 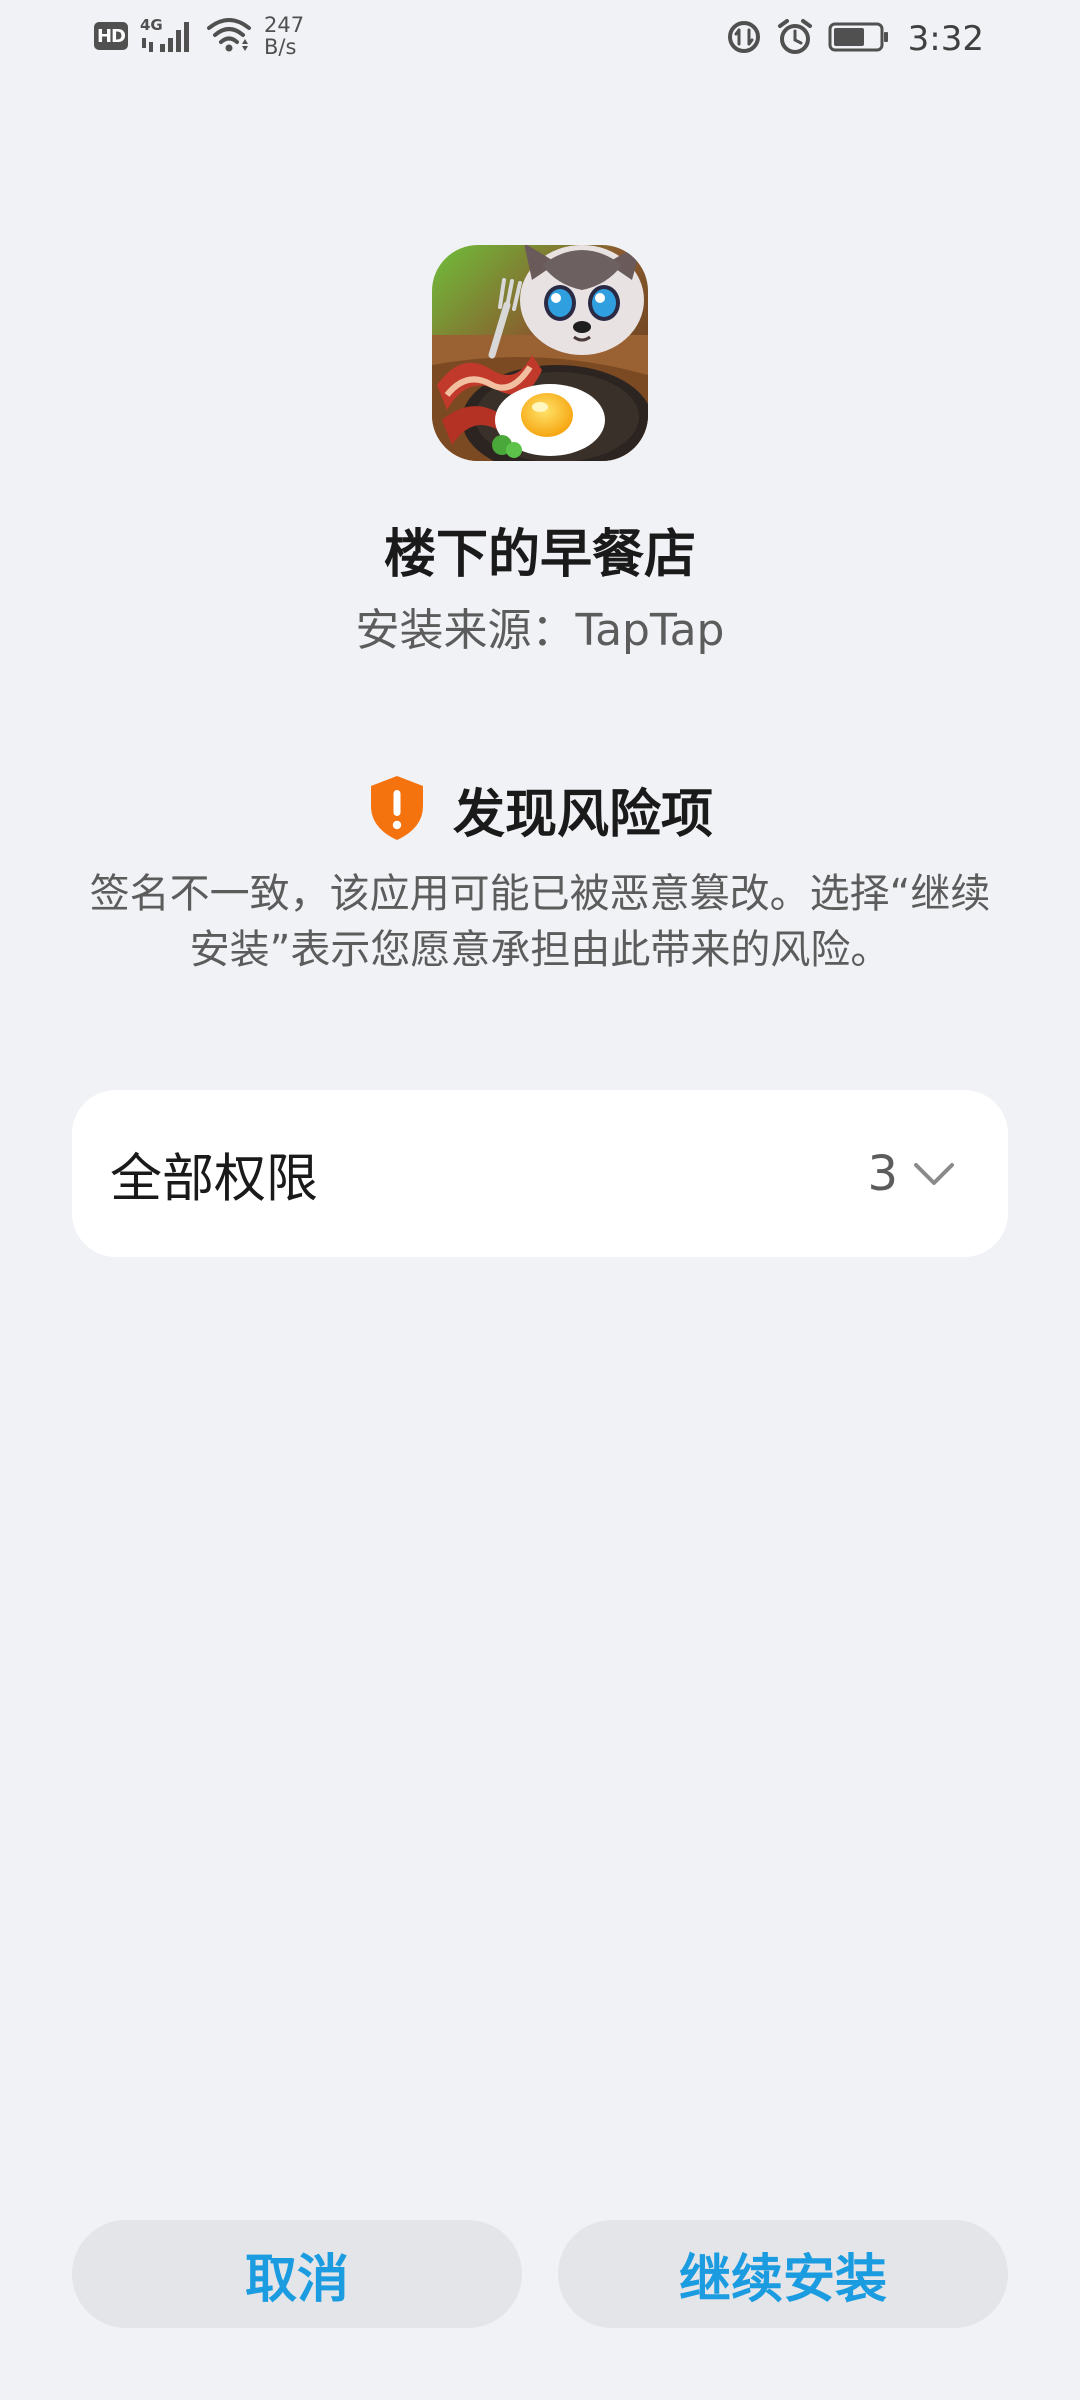 I want to click on risk-header: 发现风险项, so click(x=540, y=809).